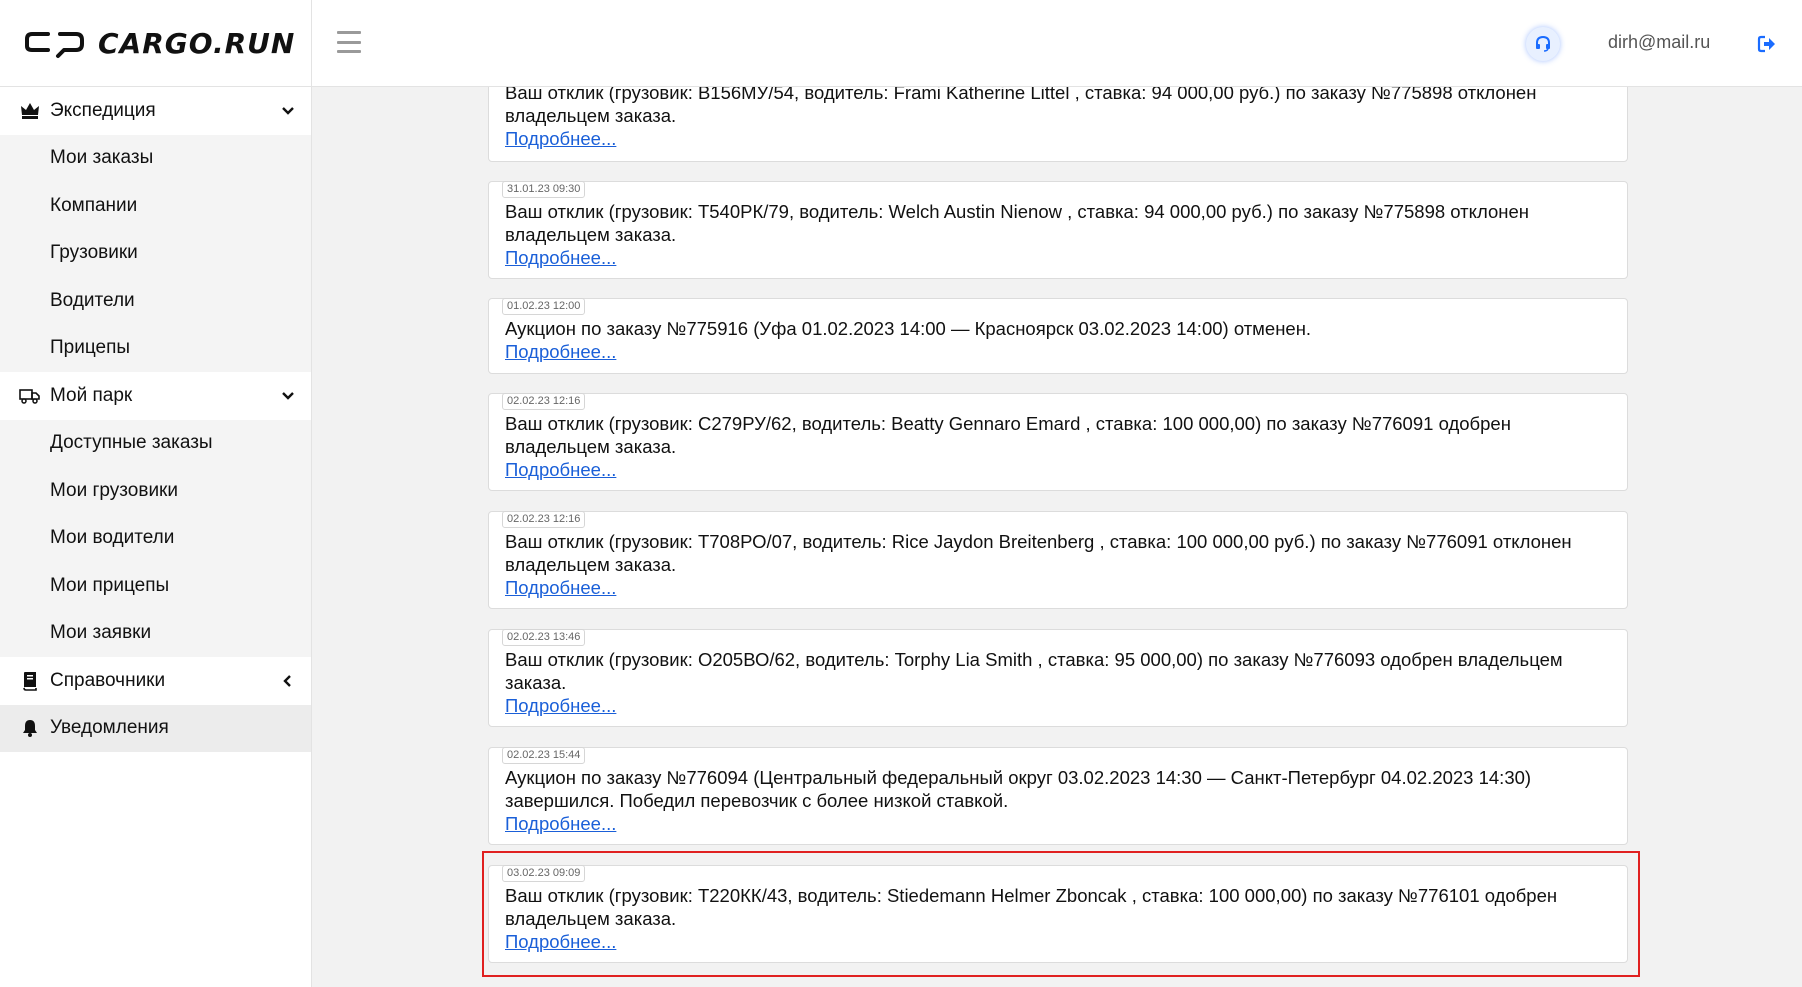 Image resolution: width=1802 pixels, height=987 pixels. What do you see at coordinates (109, 728) in the screenshot?
I see `sidebar-section-label: Уведомления` at bounding box center [109, 728].